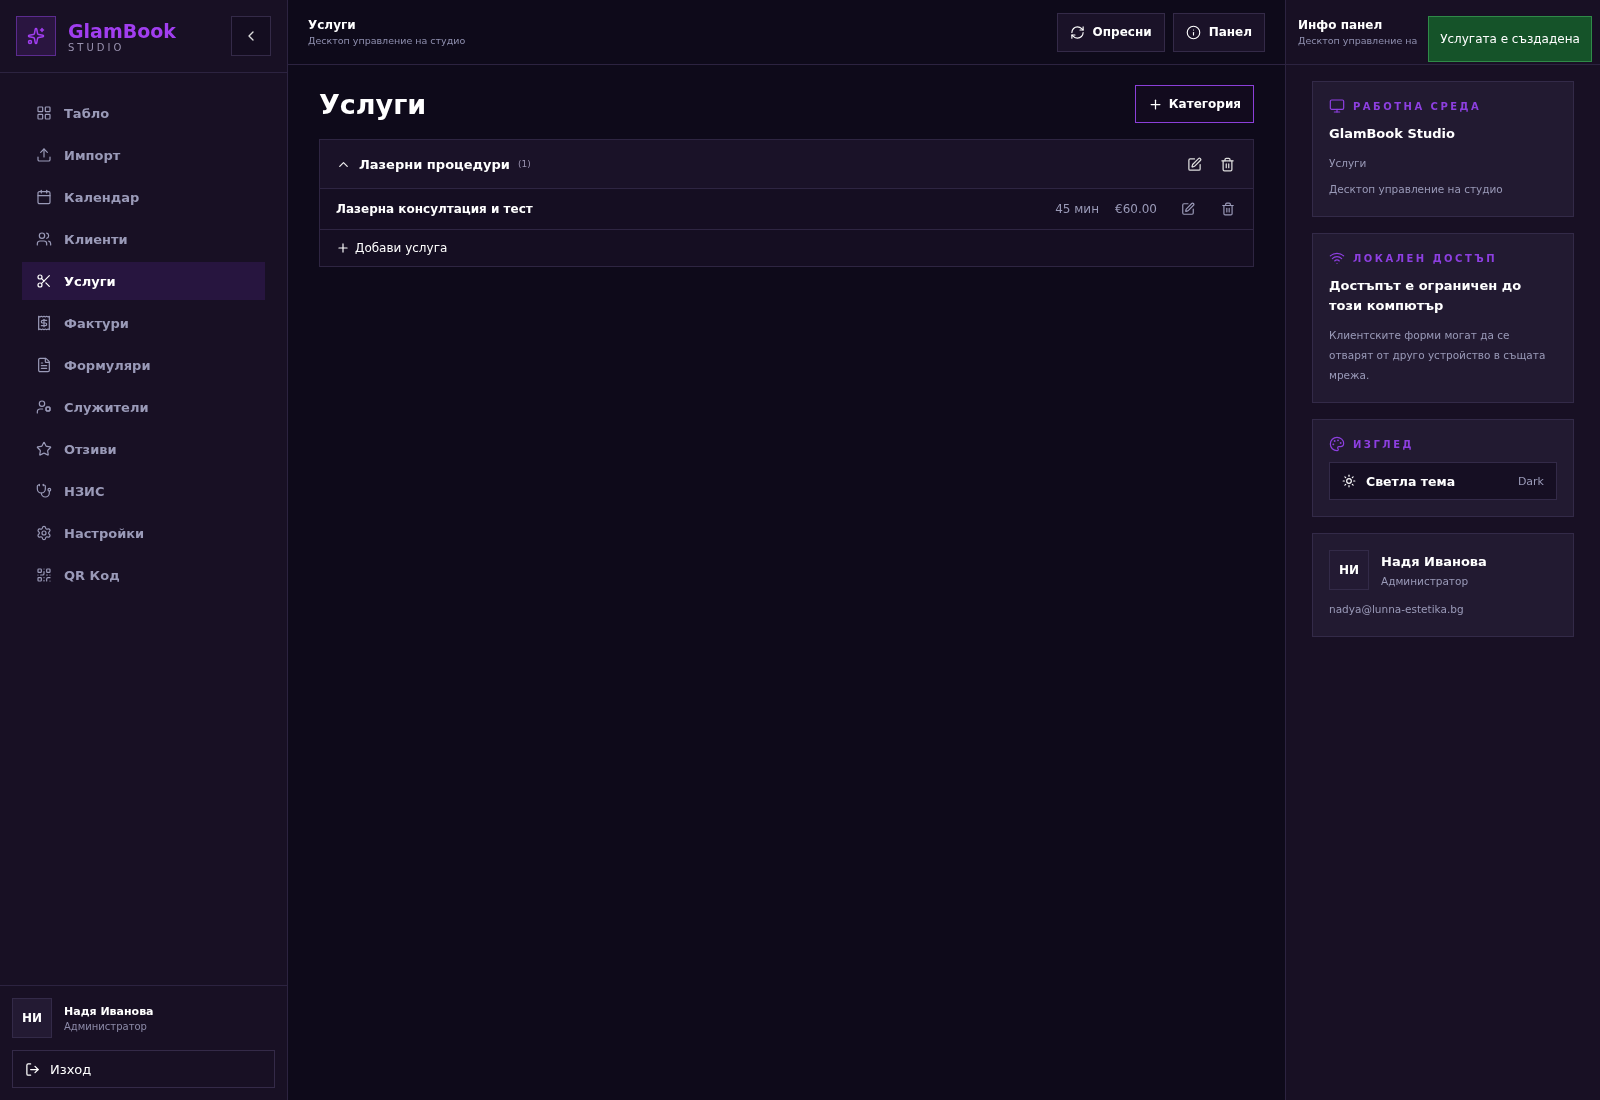 Image resolution: width=1600 pixels, height=1100 pixels. Describe the element at coordinates (1194, 104) in the screenshot. I see `add-category-button: Категория` at that location.